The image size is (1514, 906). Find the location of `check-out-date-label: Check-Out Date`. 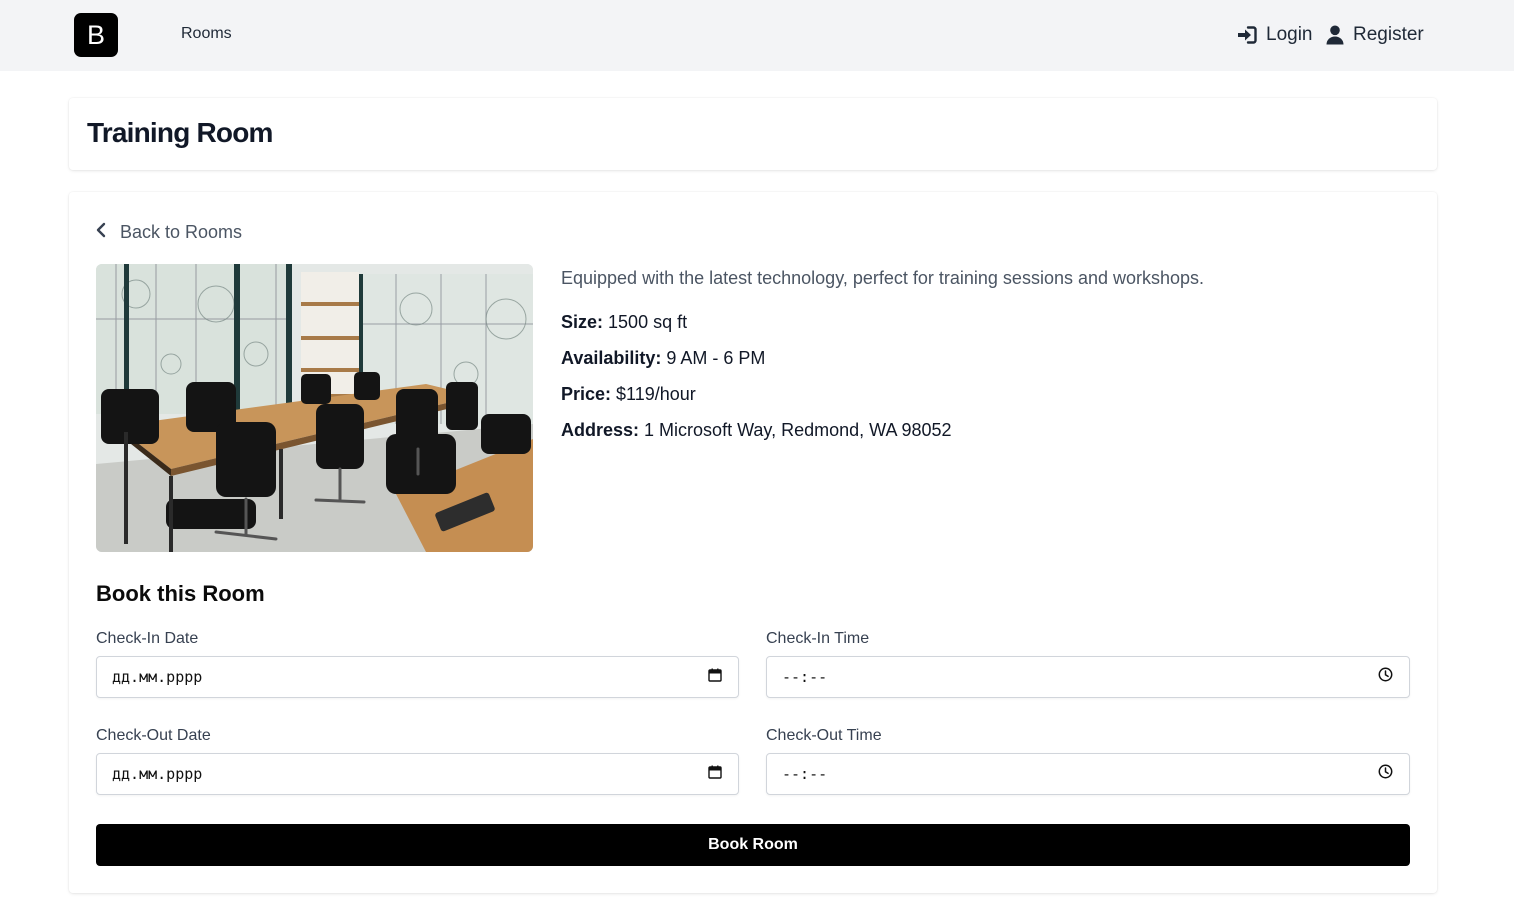

check-out-date-label: Check-Out Date is located at coordinates (153, 735).